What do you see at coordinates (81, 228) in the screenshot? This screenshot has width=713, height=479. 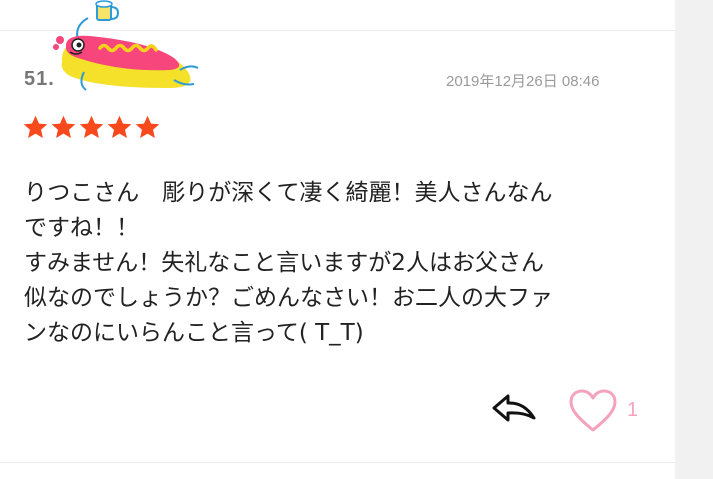 I see `comment-line: ですね！！` at bounding box center [81, 228].